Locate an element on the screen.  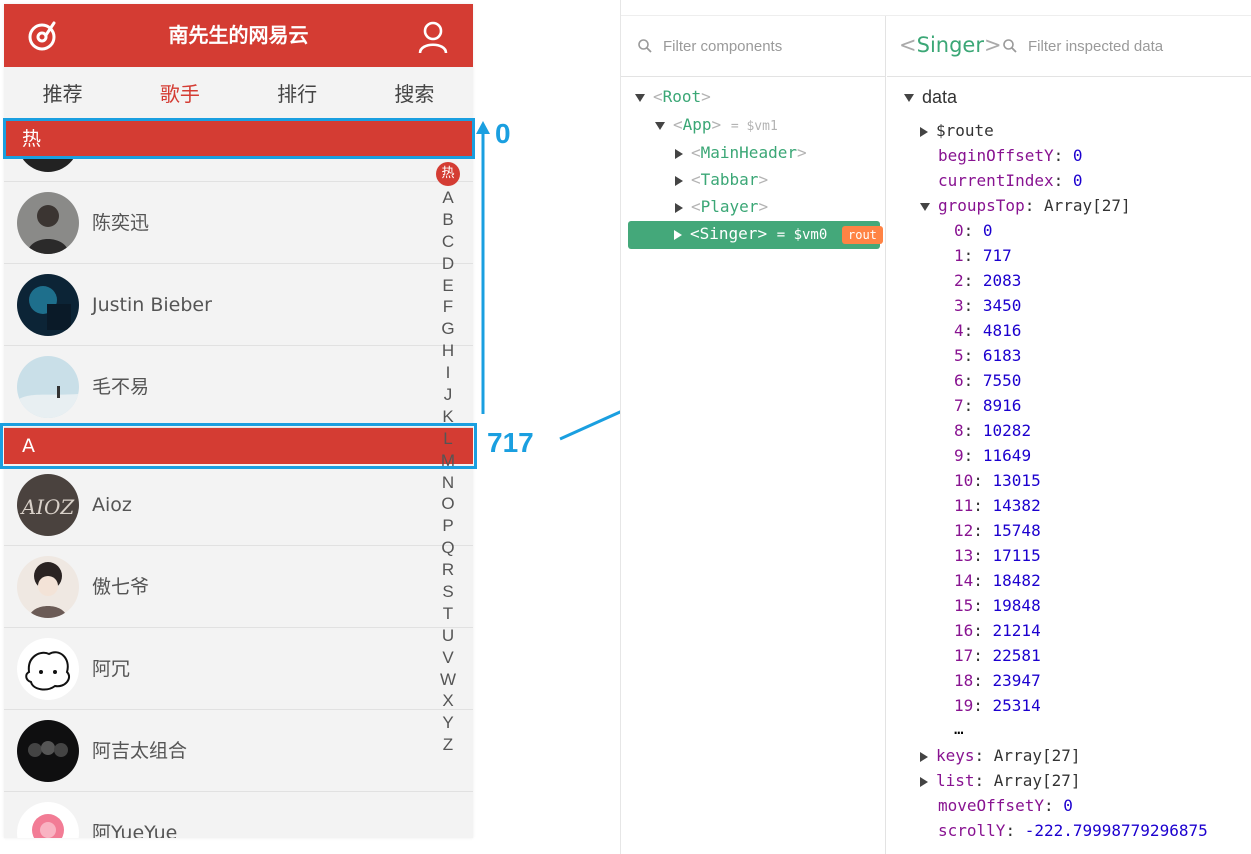
shortcut-letter: G is located at coordinates (448, 329).